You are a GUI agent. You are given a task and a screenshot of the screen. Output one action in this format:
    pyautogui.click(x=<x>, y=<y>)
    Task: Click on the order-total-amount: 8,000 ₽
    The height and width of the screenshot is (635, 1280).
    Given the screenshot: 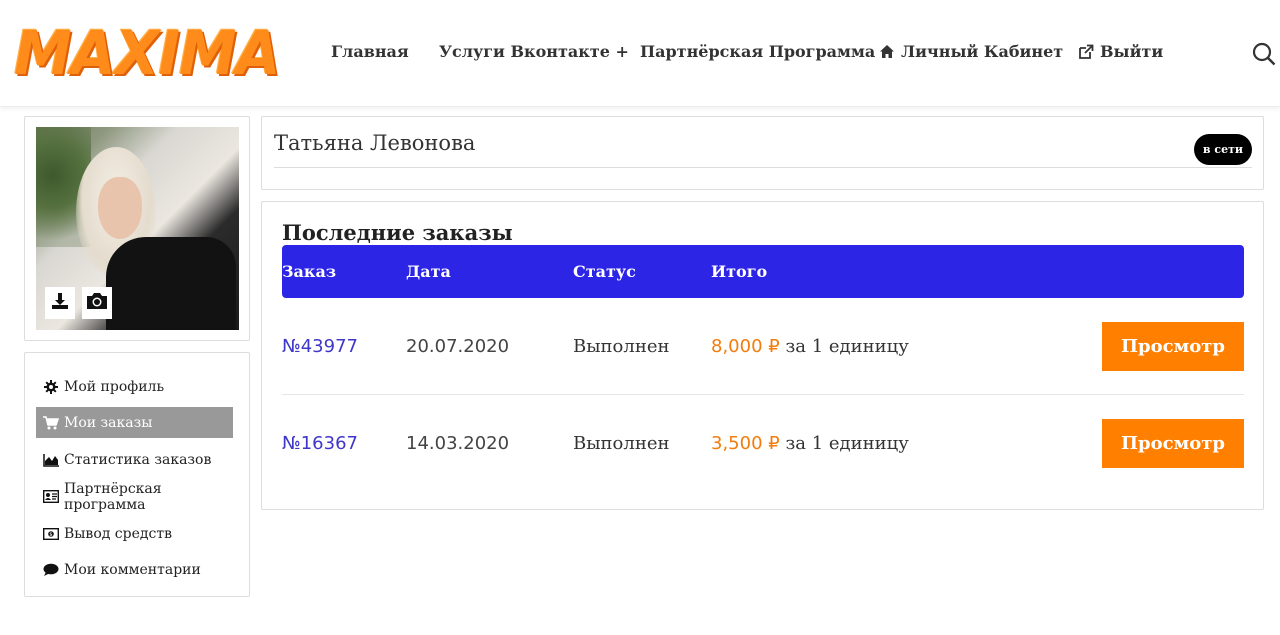 What is the action you would take?
    pyautogui.click(x=745, y=346)
    